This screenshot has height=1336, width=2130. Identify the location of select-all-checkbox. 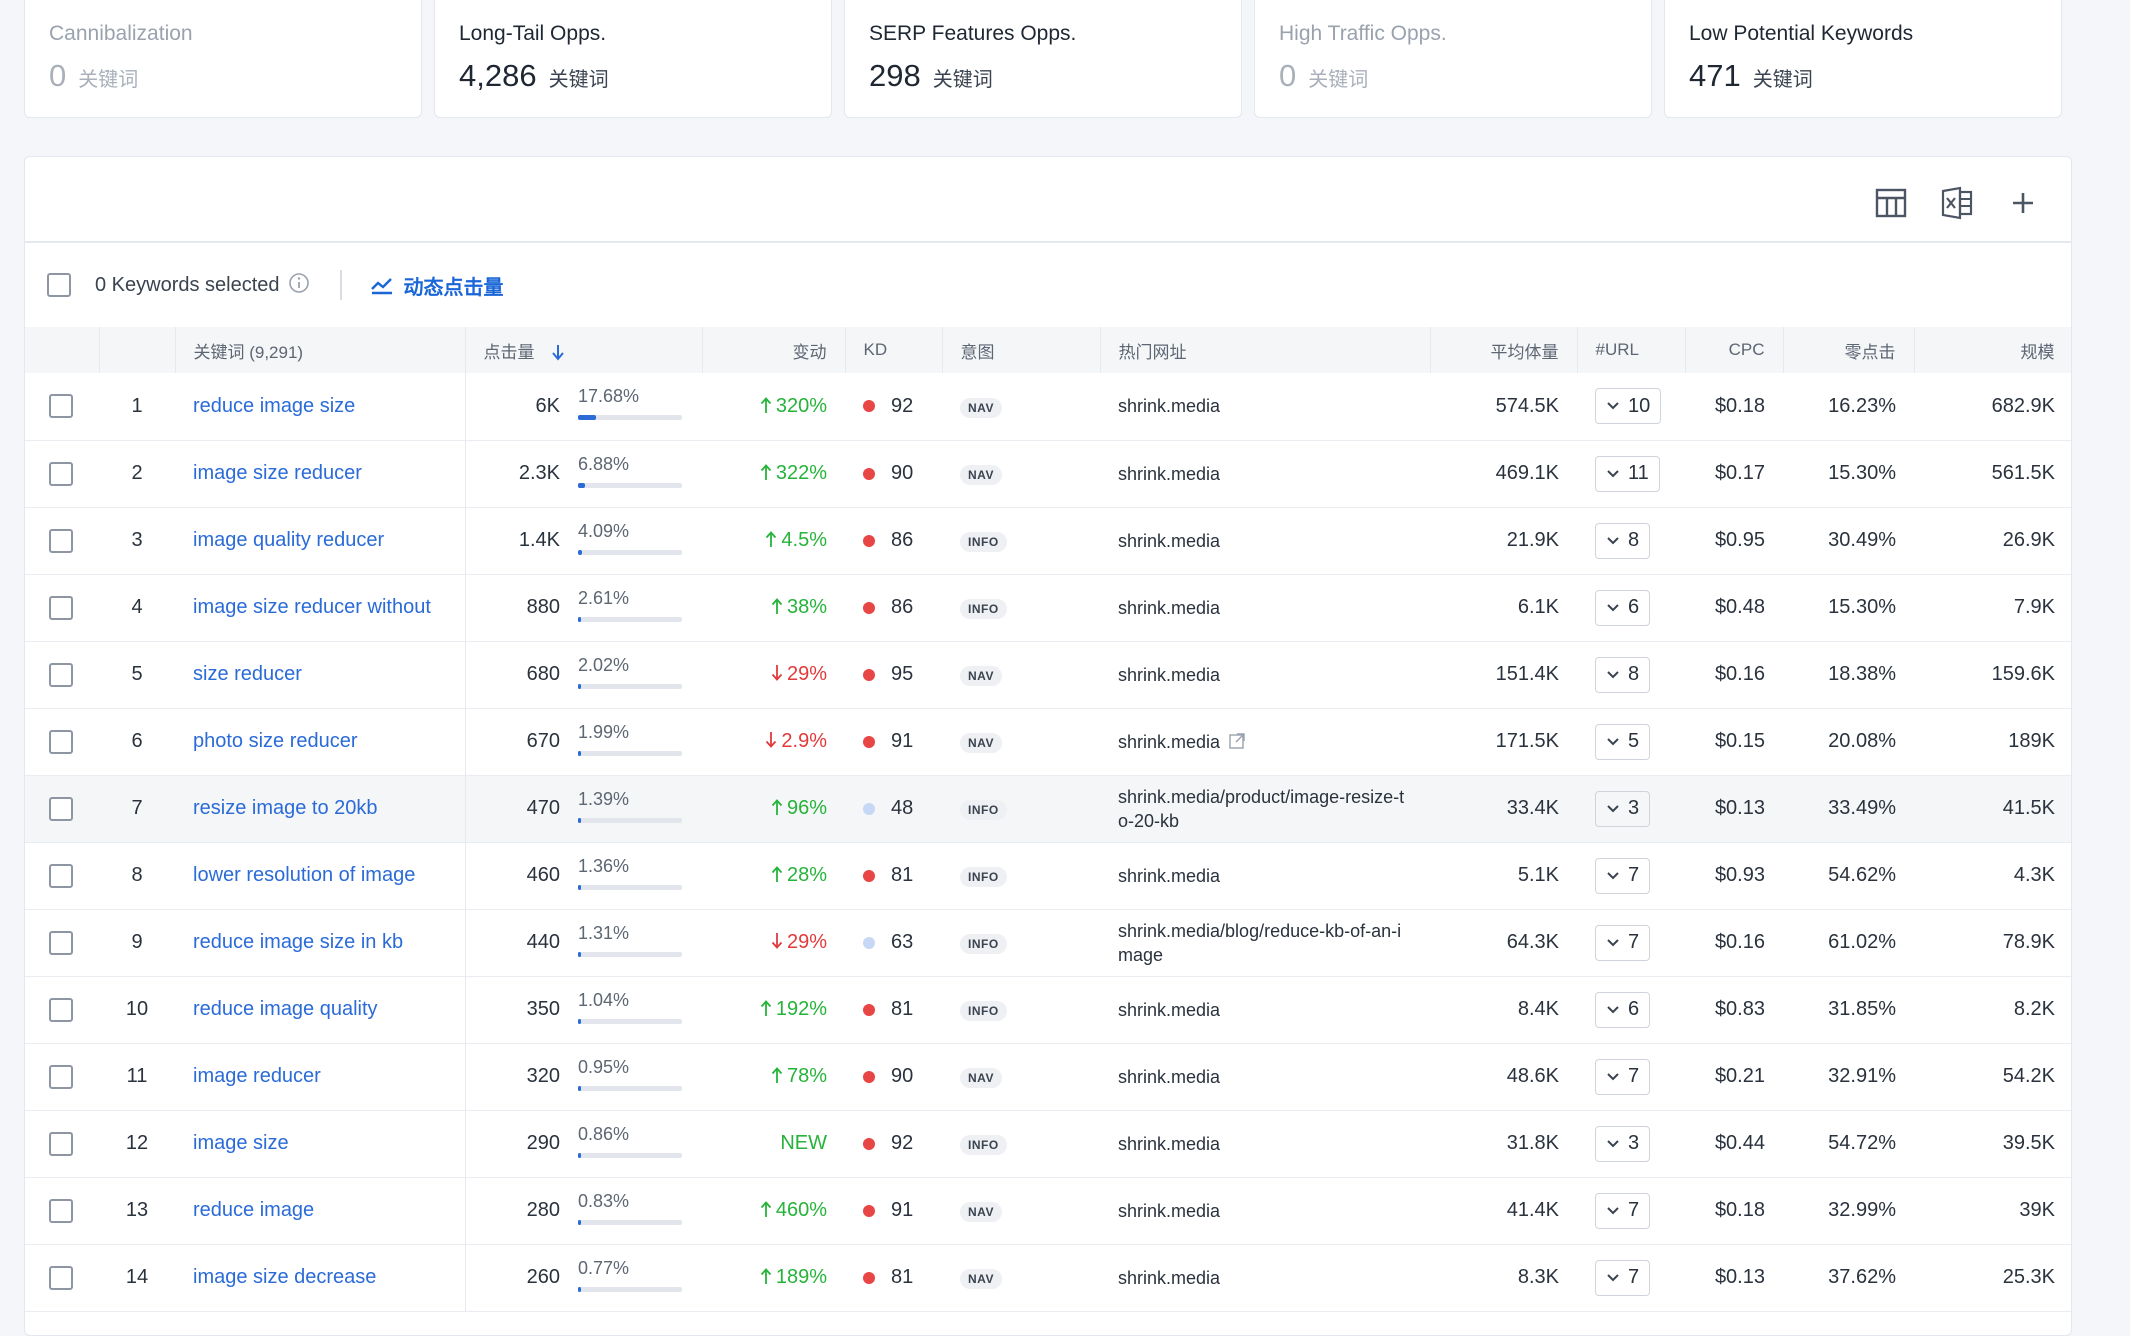
(59, 285).